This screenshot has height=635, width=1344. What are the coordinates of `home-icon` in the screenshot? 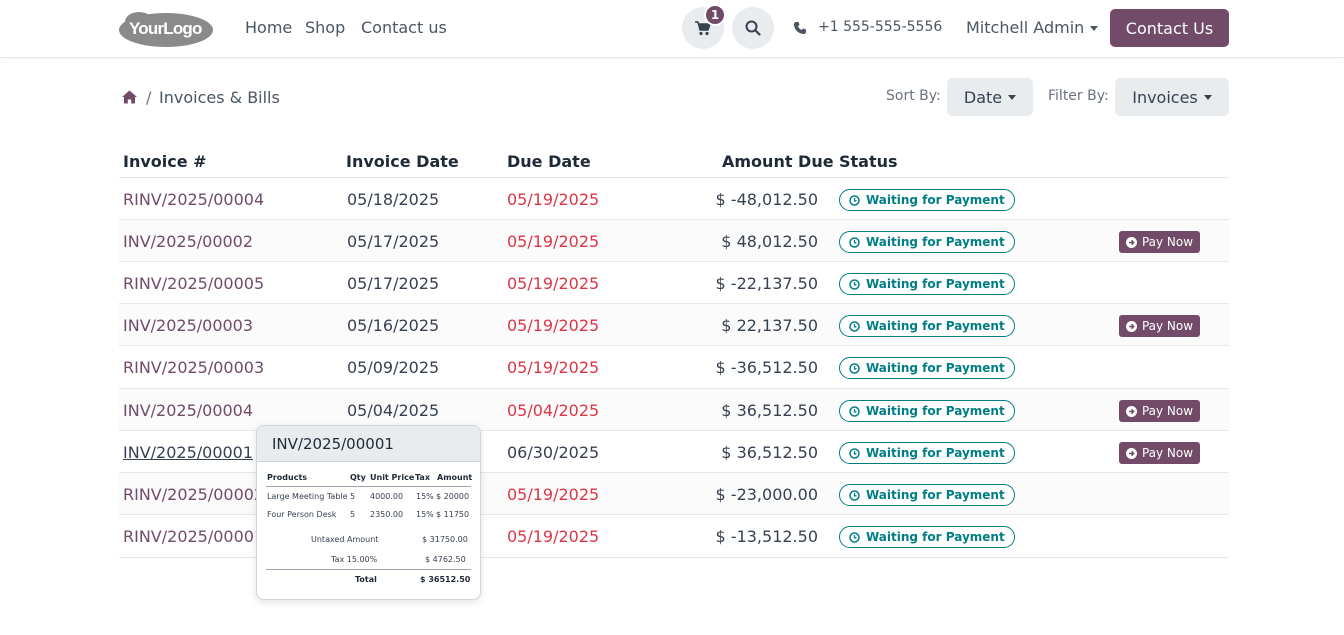 It's located at (129, 97).